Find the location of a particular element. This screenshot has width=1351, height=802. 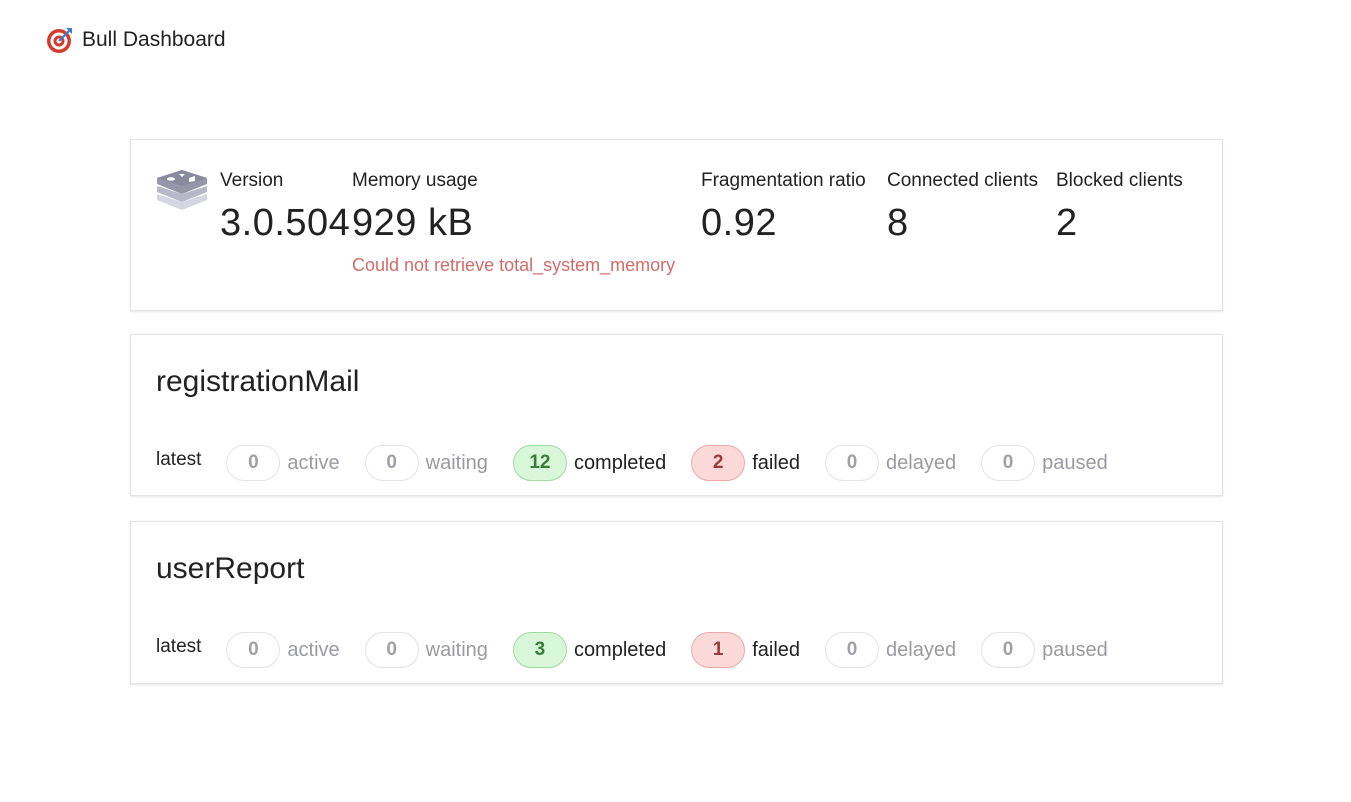

status-failed: 2 failed is located at coordinates (745, 463).